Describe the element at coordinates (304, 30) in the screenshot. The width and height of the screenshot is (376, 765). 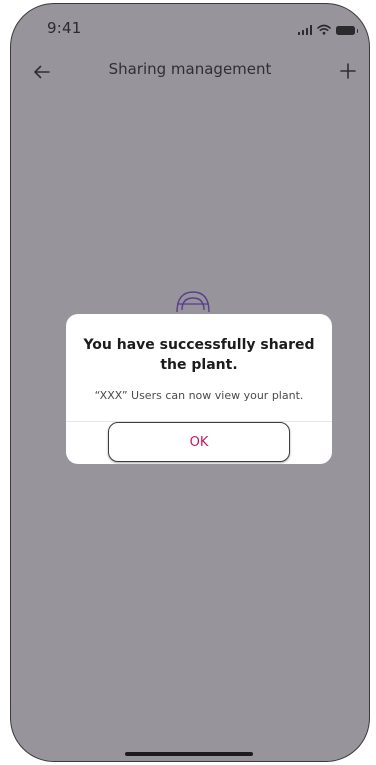
I see `cellular-signal-icon` at that location.